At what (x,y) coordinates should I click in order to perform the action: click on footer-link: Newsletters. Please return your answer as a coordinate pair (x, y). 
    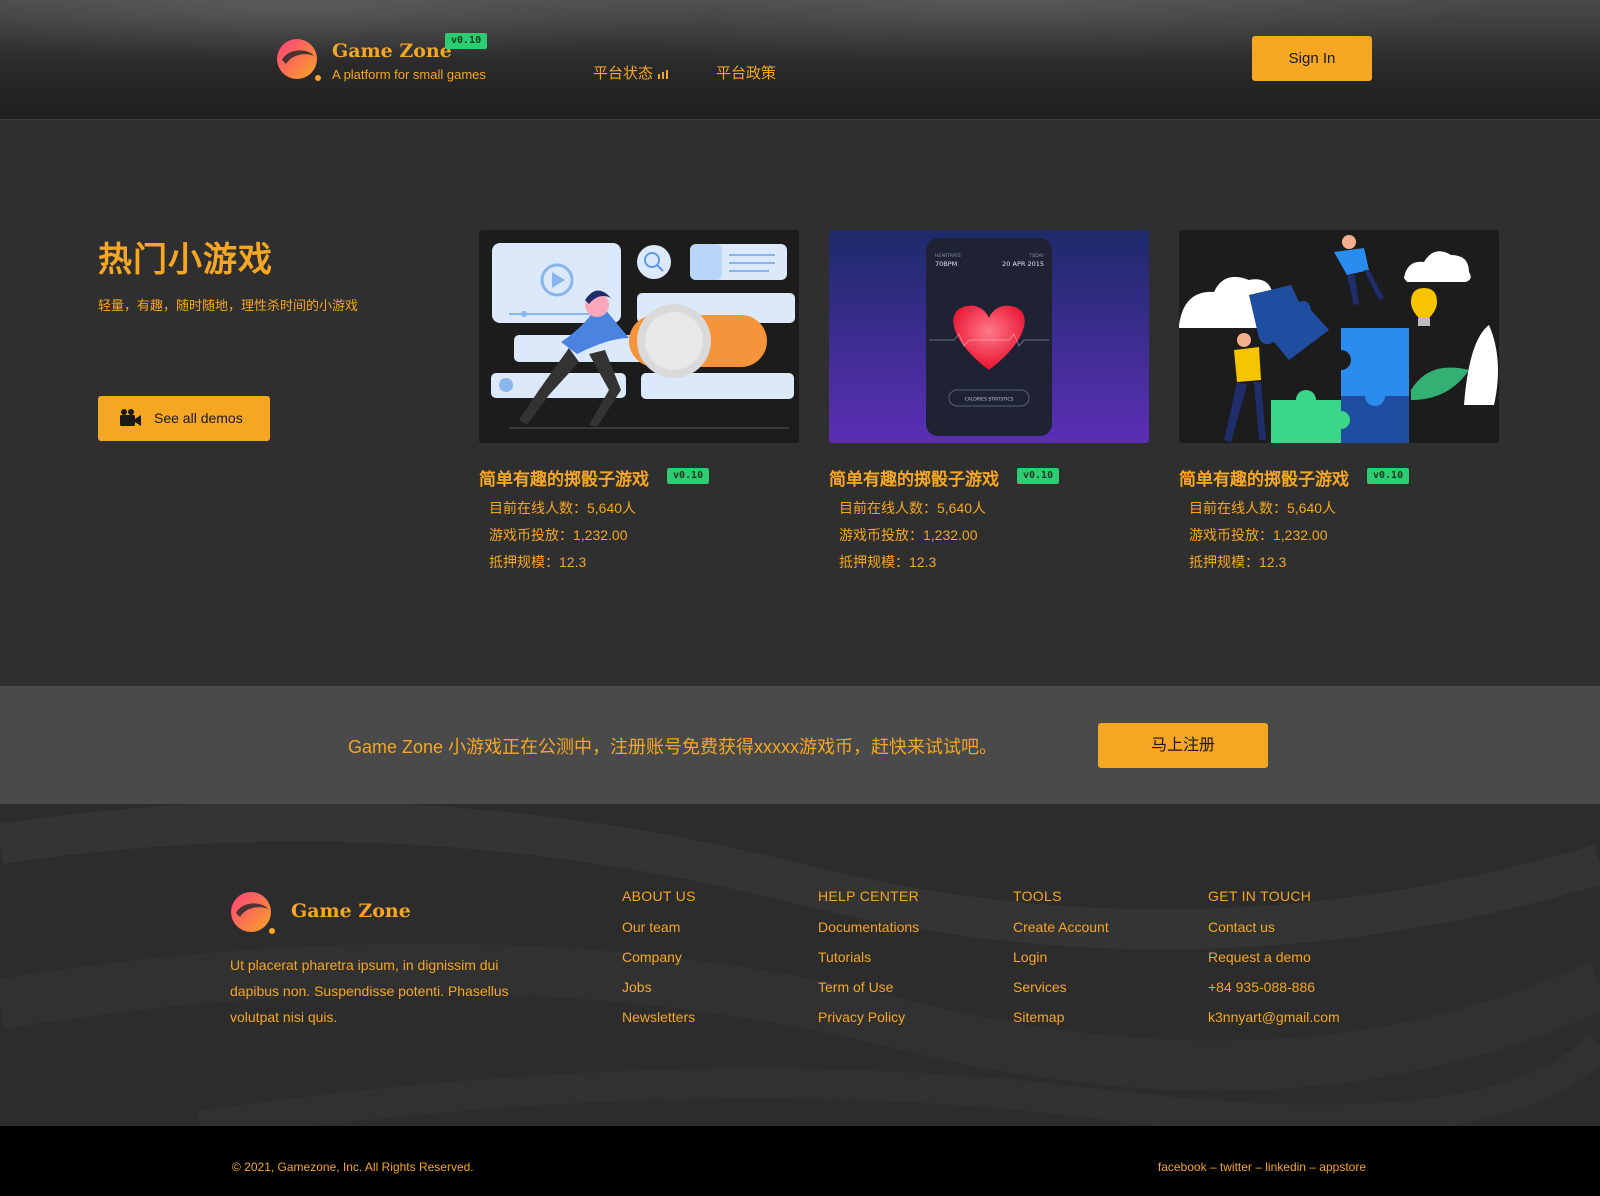
    Looking at the image, I should click on (659, 1017).